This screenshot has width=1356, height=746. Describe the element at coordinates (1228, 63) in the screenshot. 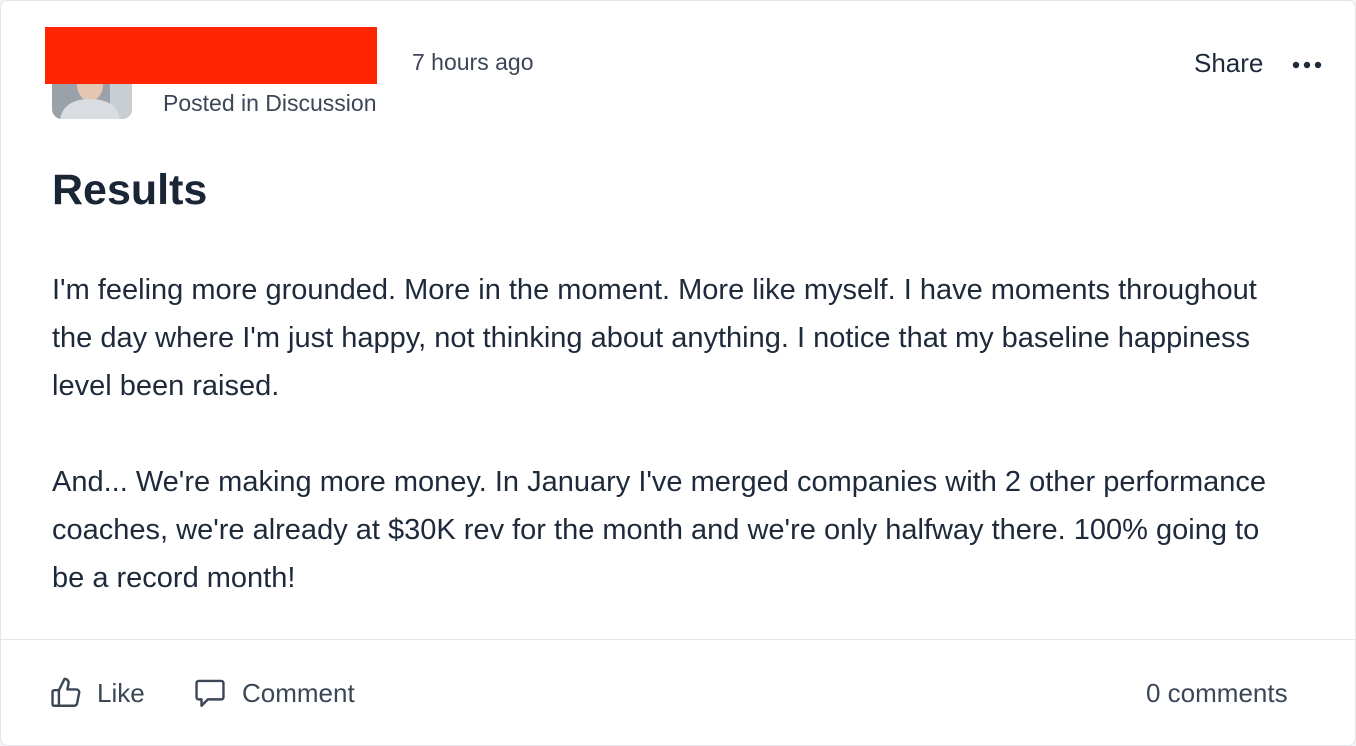

I see `share-button: Share` at that location.